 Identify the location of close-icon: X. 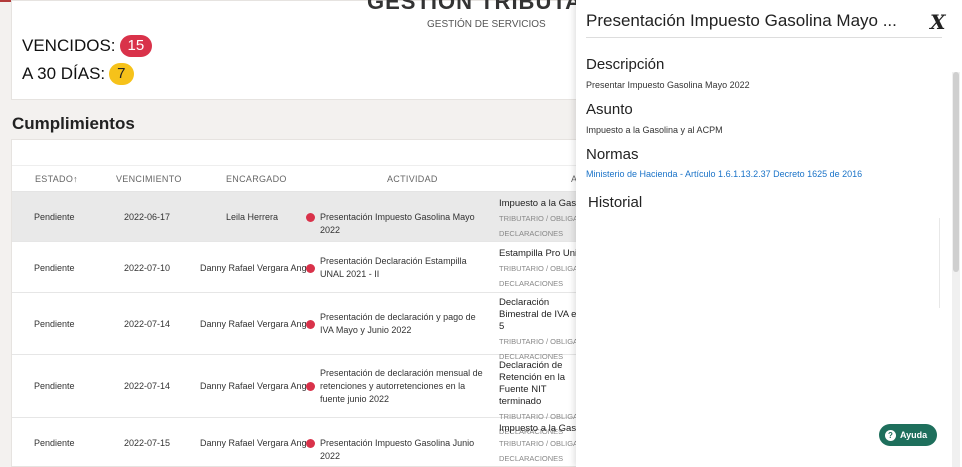
(938, 22).